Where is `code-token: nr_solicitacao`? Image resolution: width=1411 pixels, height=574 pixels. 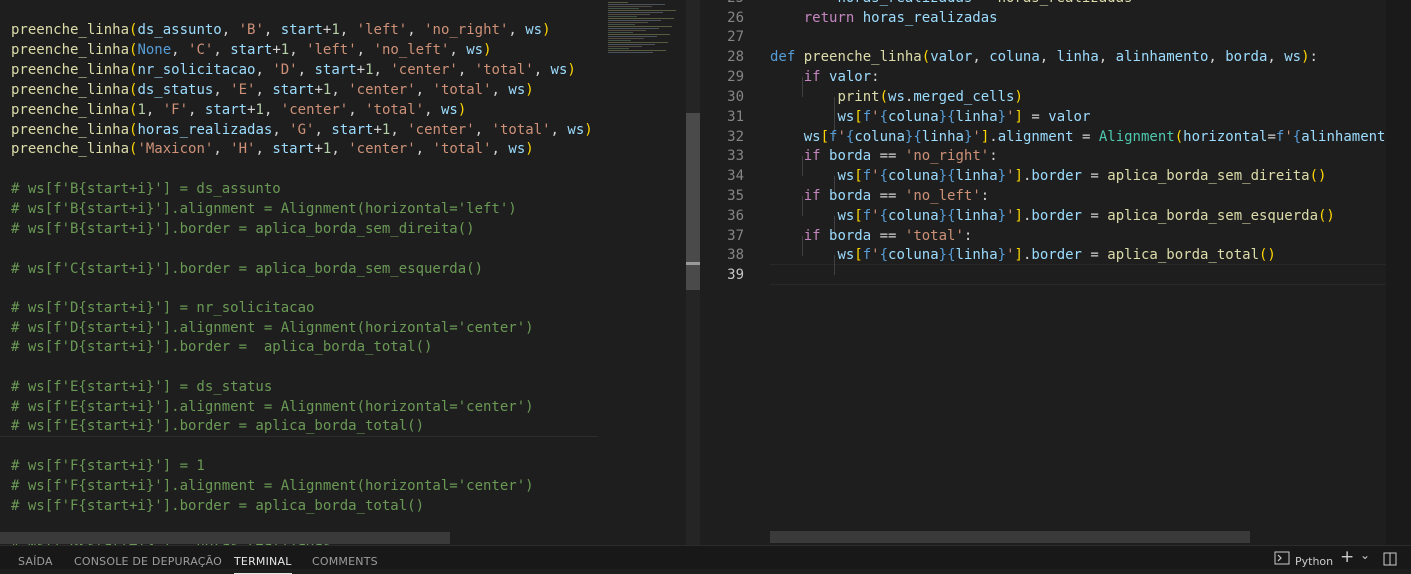
code-token: nr_solicitacao is located at coordinates (196, 70).